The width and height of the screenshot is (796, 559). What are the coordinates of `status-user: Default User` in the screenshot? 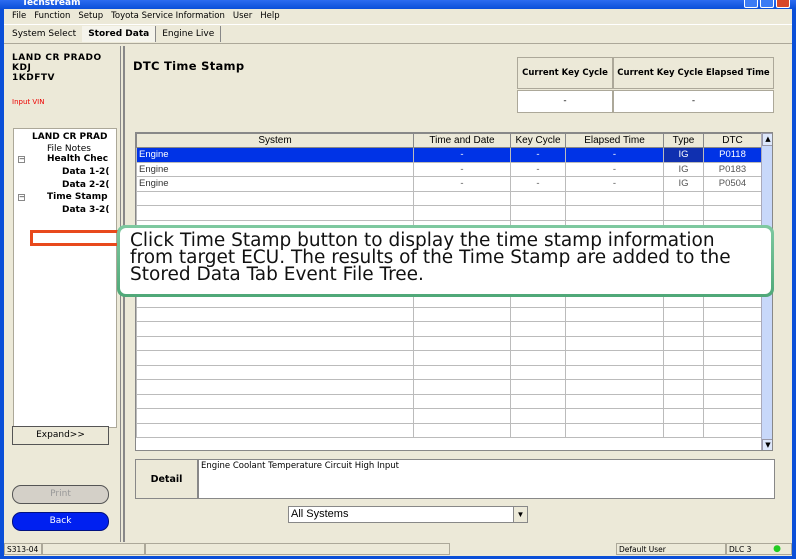 It's located at (671, 549).